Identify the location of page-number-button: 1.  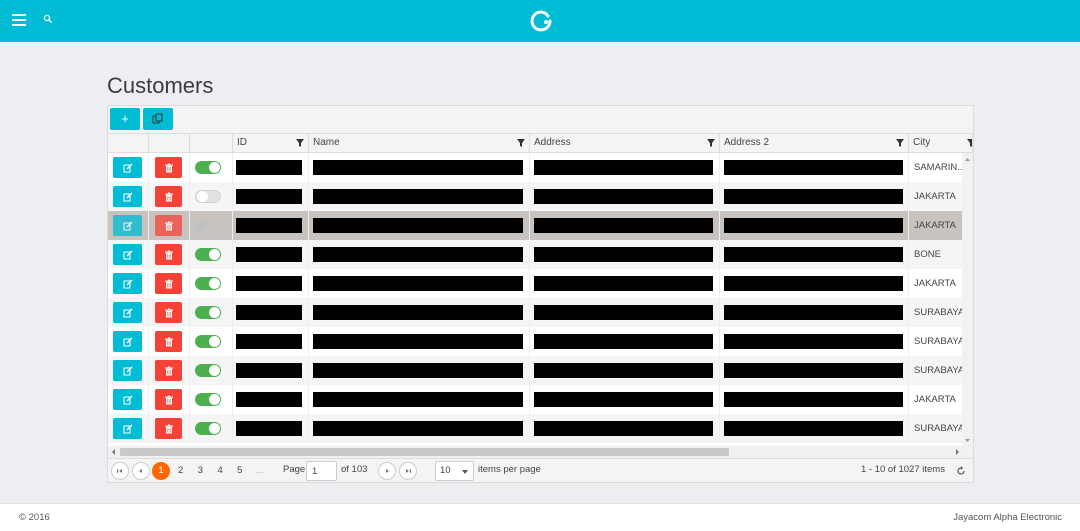
(161, 471).